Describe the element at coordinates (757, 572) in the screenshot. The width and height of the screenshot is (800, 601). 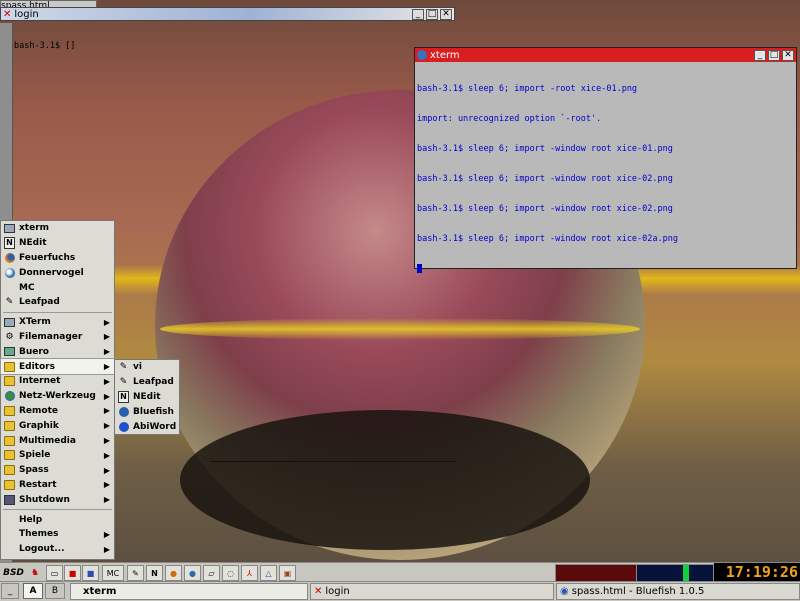
I see `clock: 17:19:26` at that location.